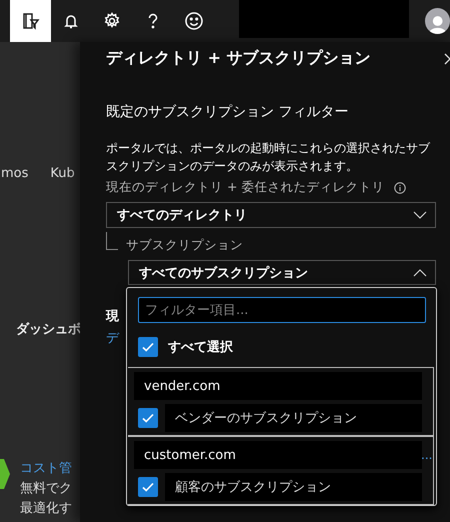 This screenshot has width=450, height=522. I want to click on avatar-icon, so click(437, 21).